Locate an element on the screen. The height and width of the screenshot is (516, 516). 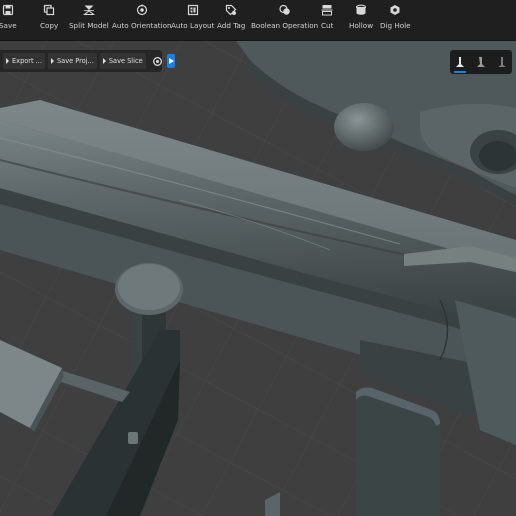
add-tag-label: Add Tag is located at coordinates (231, 25).